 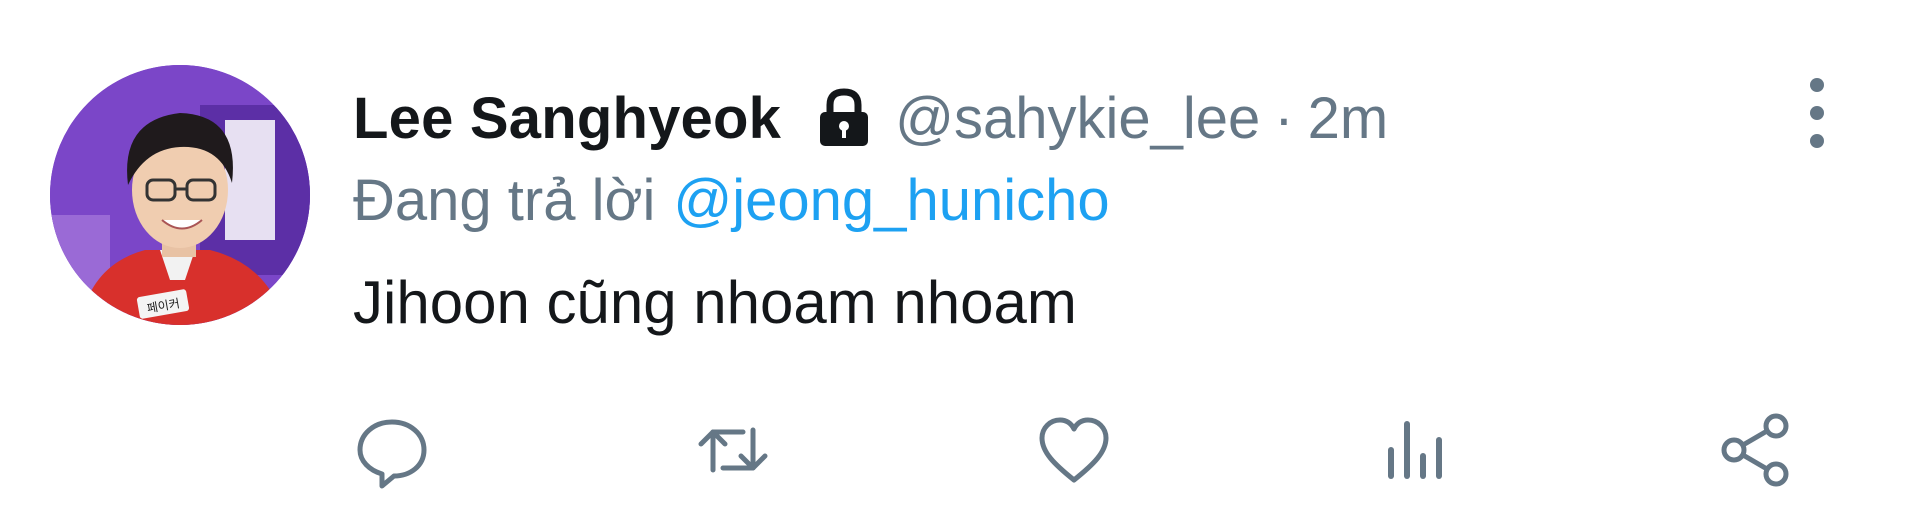 I want to click on share-button, so click(x=1756, y=450).